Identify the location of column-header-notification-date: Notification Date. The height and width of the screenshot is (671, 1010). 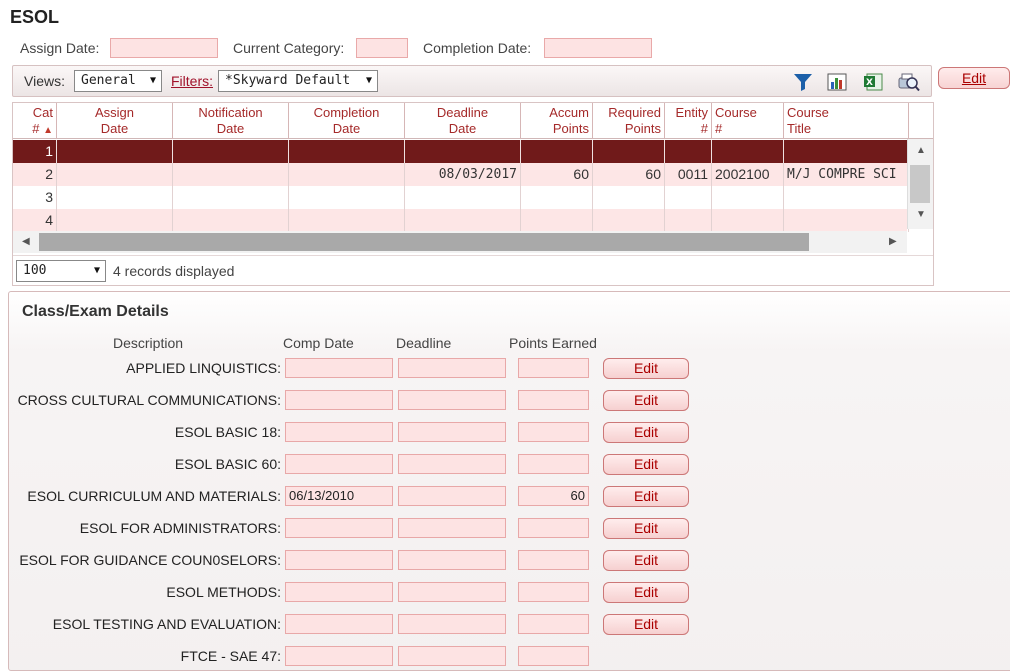
(231, 121).